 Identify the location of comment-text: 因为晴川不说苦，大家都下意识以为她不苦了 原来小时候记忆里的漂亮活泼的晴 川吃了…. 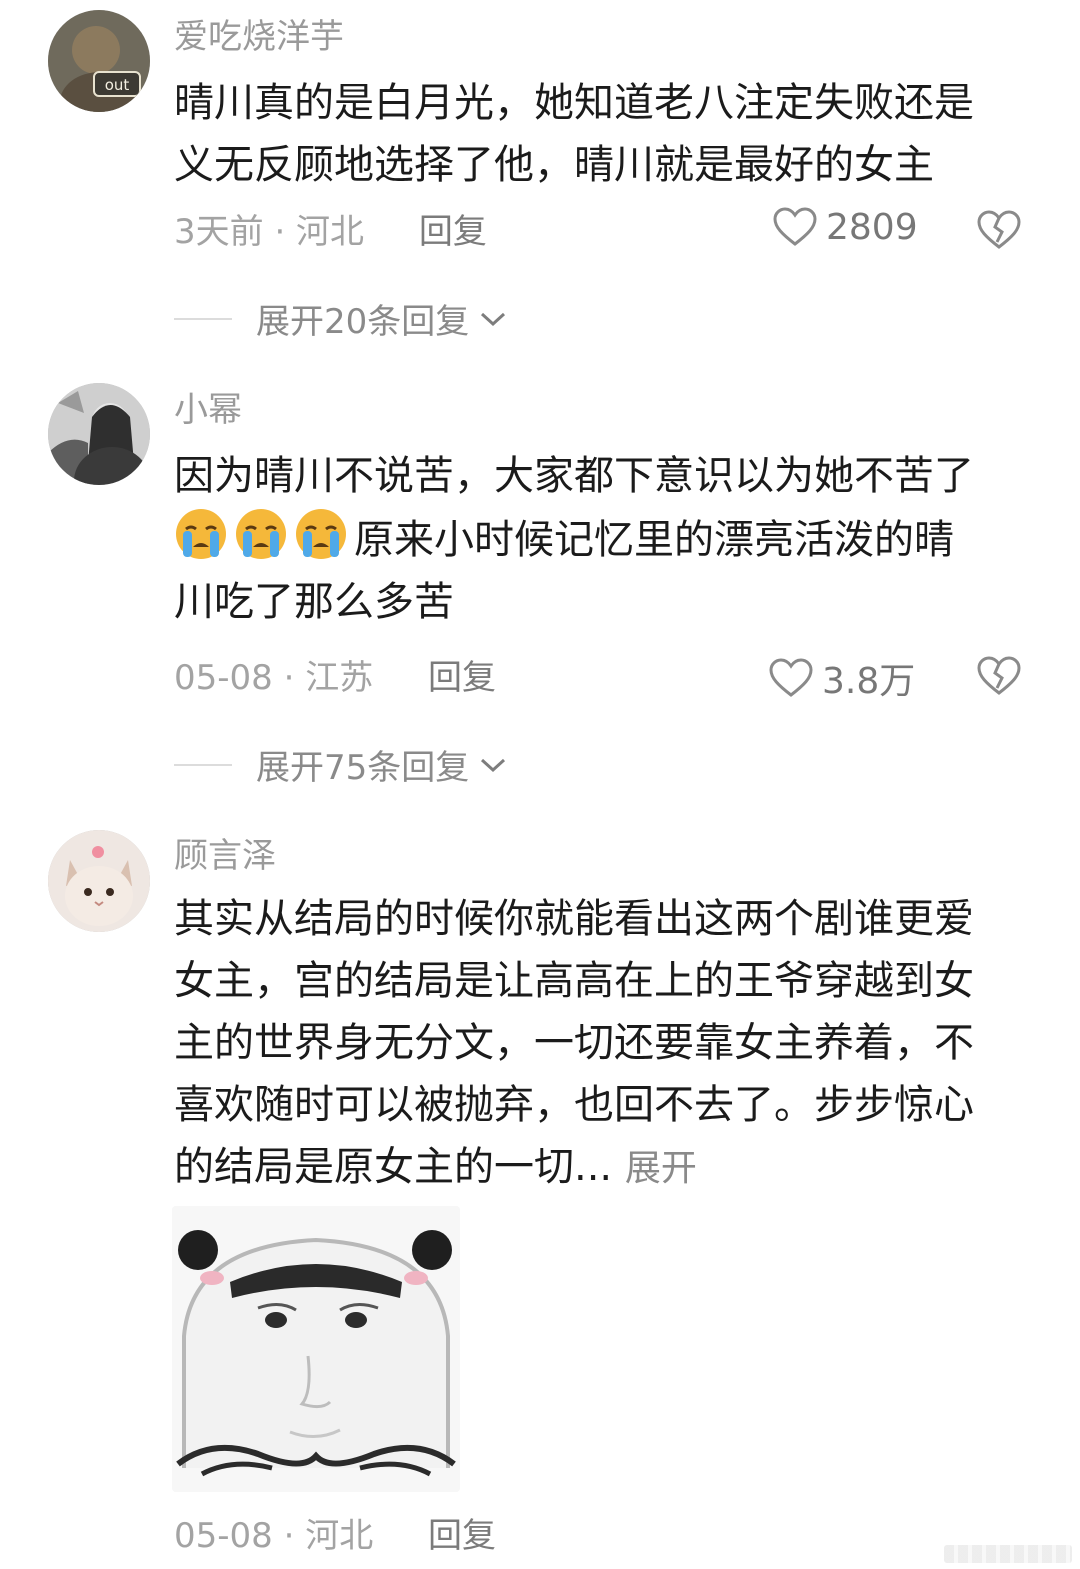
(574, 539).